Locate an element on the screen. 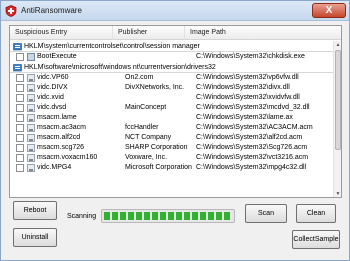 The height and width of the screenshot is (261, 350). entry-image-path: C:\Windows\System32\mpg4c32.dll is located at coordinates (251, 167).